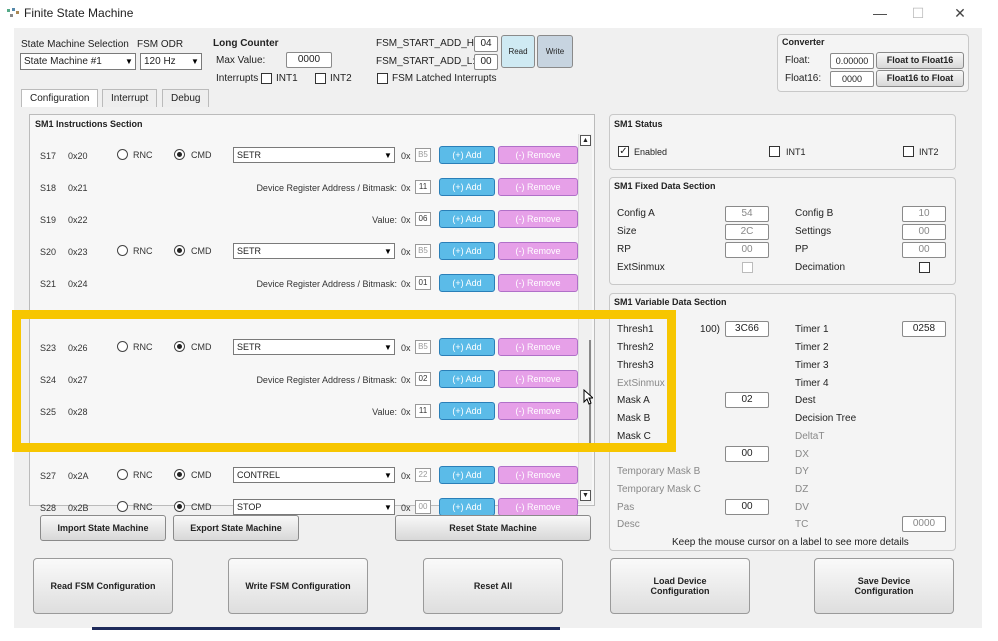  I want to click on extsinmux-checkbox, so click(747, 267).